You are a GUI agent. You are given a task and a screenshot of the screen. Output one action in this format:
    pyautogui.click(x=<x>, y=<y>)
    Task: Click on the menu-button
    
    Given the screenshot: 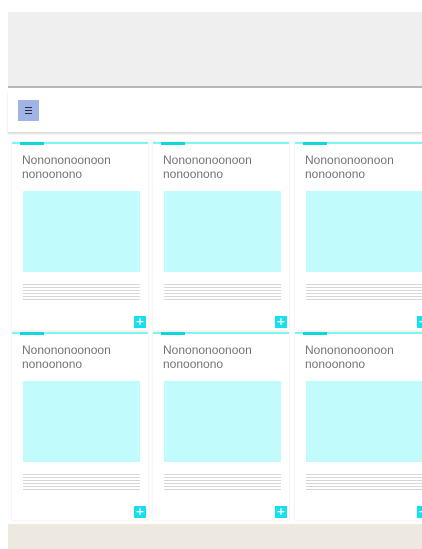 What is the action you would take?
    pyautogui.click(x=28, y=110)
    